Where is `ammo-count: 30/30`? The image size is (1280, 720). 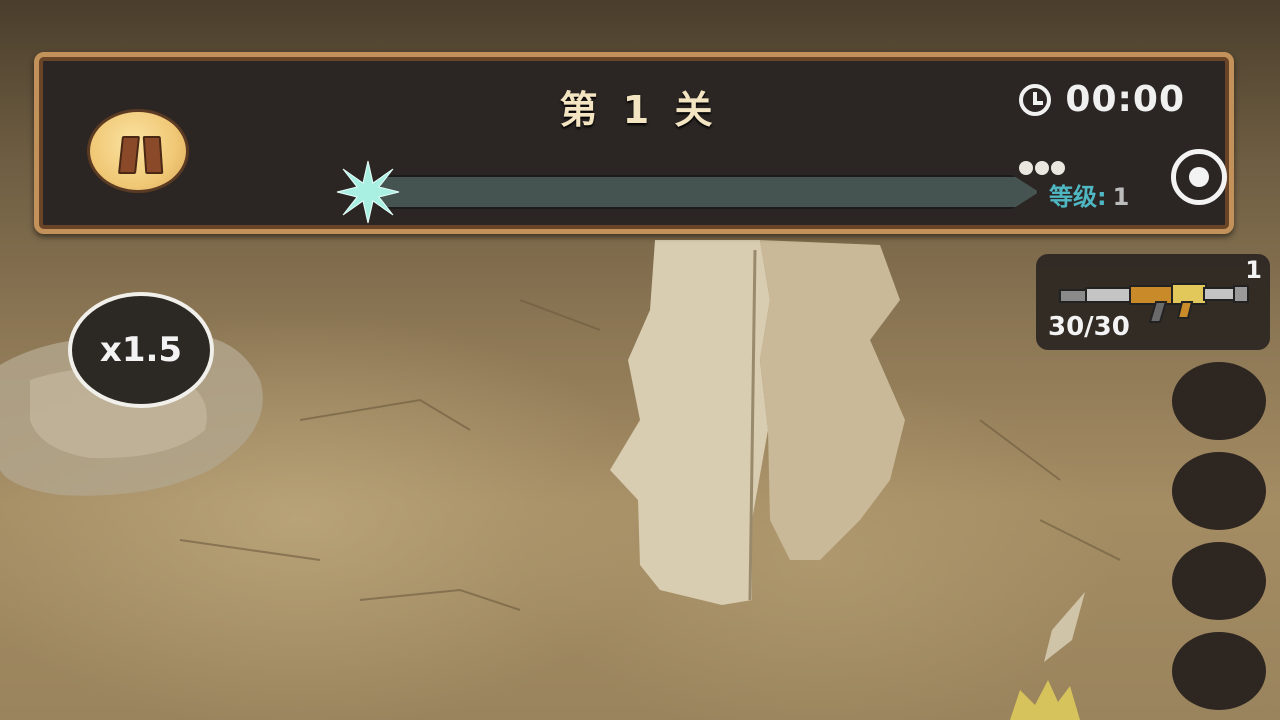 ammo-count: 30/30 is located at coordinates (1089, 327).